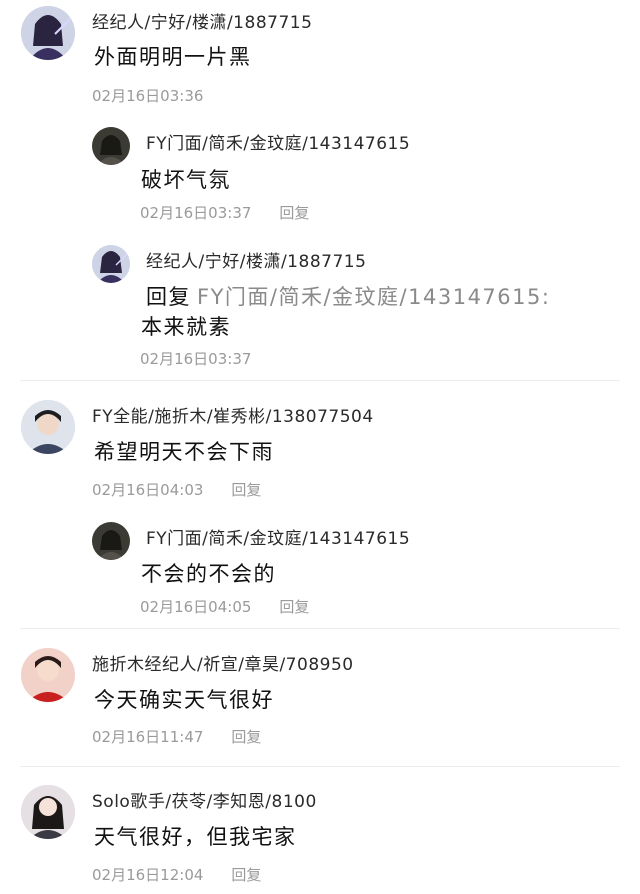 Image resolution: width=640 pixels, height=894 pixels. Describe the element at coordinates (195, 837) in the screenshot. I see `comment-text: 天气很好，但我宅家` at that location.